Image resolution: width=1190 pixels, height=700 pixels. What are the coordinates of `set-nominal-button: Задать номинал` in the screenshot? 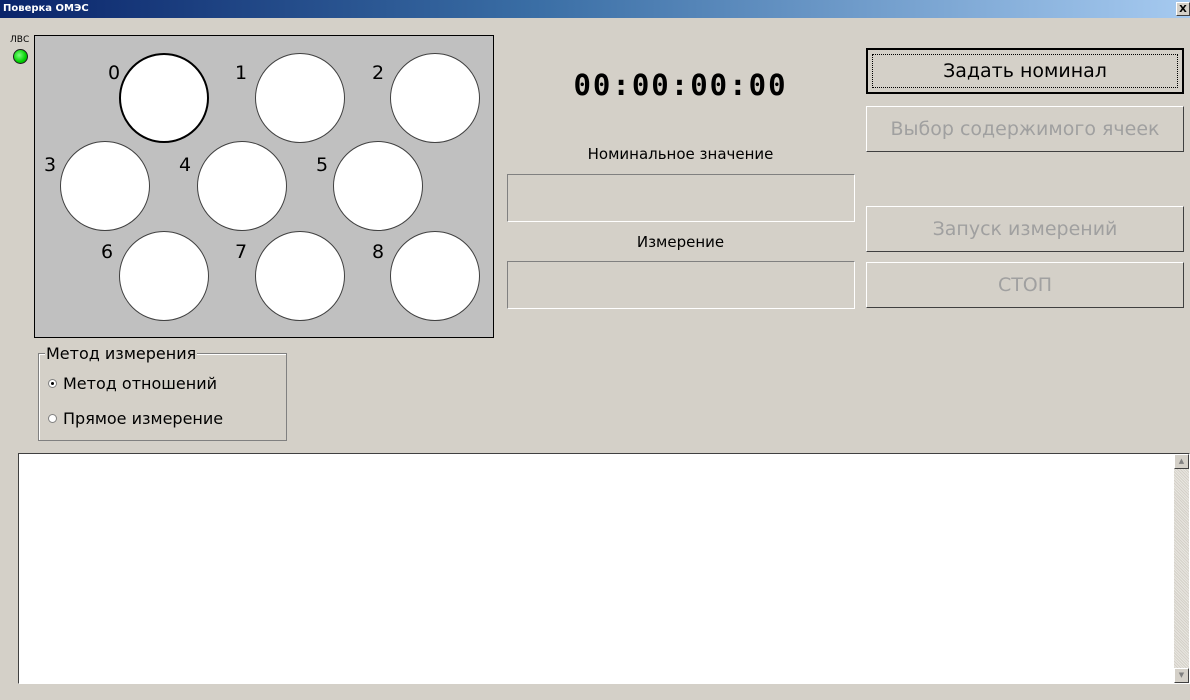 It's located at (1025, 71).